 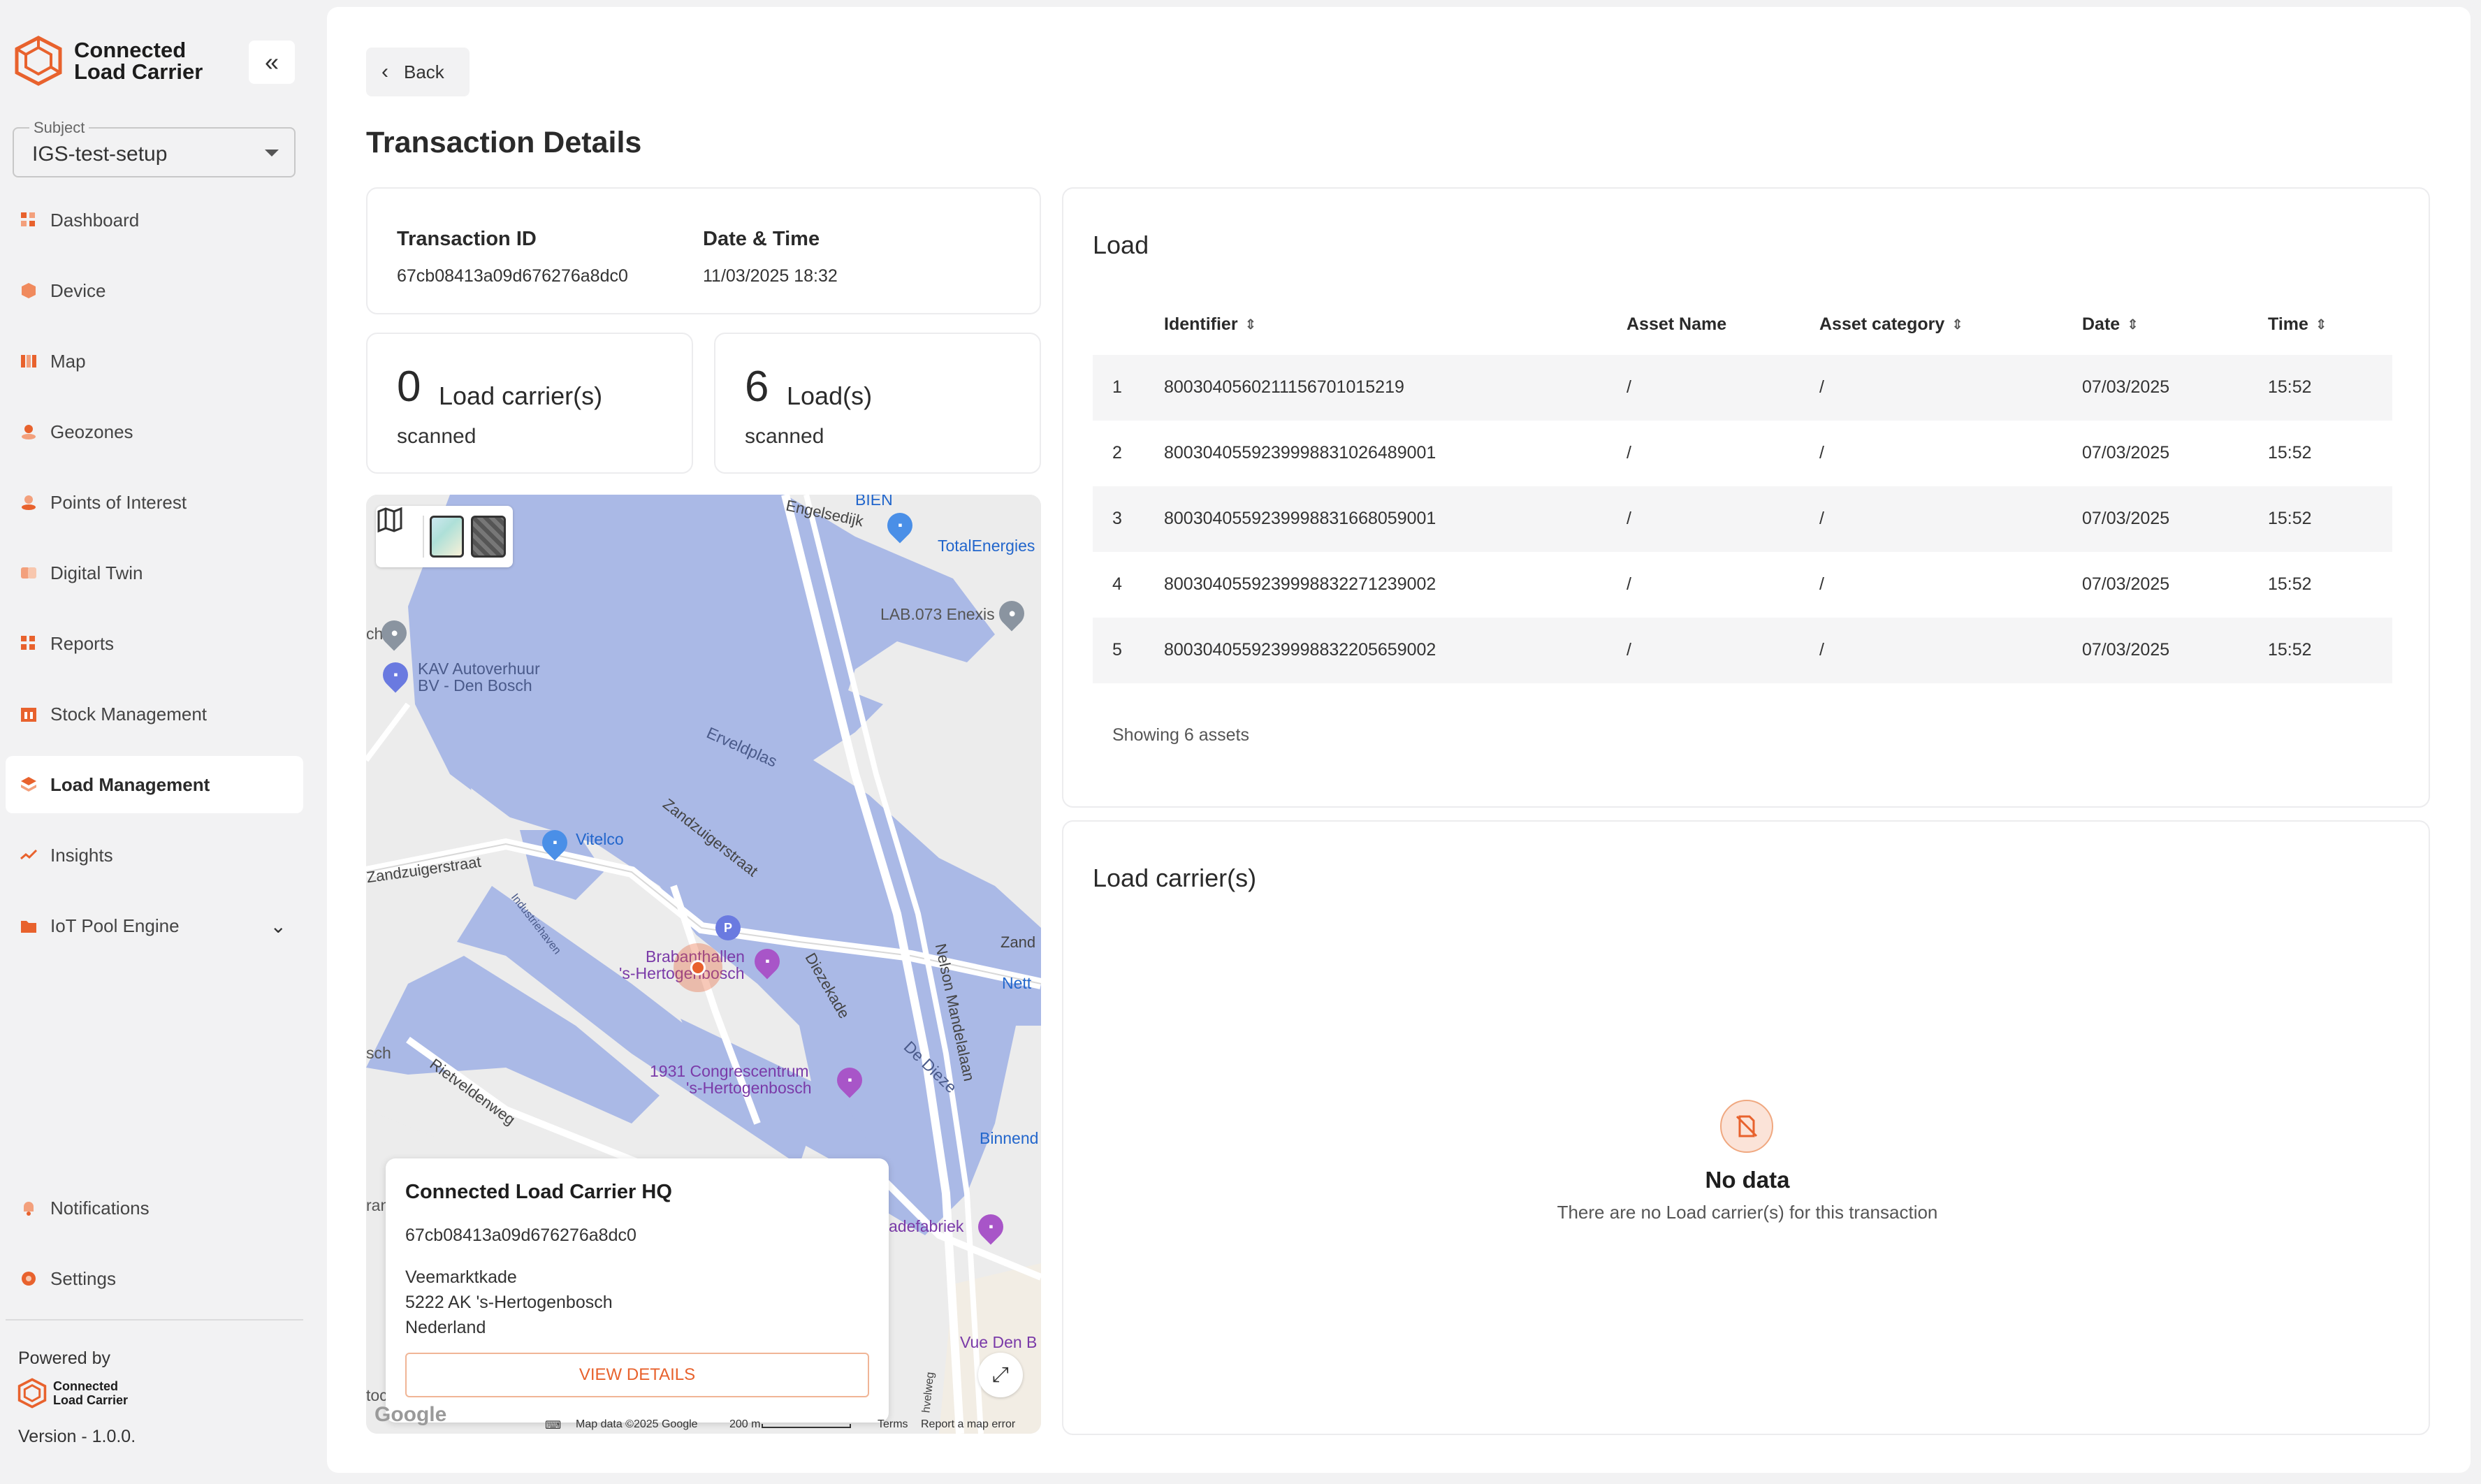 I want to click on map-label-vue-den-bosch: Vue Den B, so click(x=998, y=1342).